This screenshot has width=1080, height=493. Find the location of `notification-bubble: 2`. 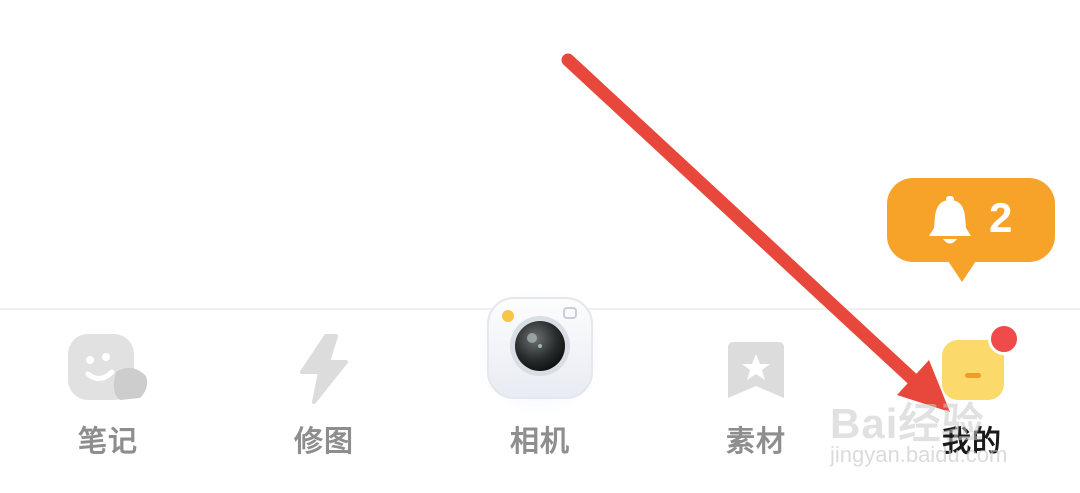

notification-bubble: 2 is located at coordinates (971, 220).